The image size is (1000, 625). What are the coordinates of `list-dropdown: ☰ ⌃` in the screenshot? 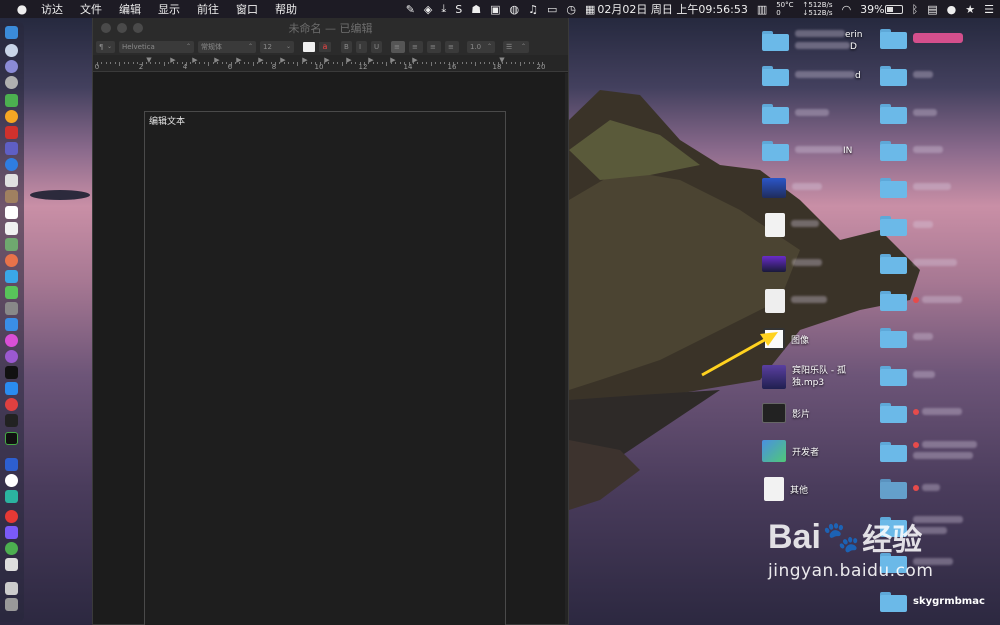 It's located at (516, 46).